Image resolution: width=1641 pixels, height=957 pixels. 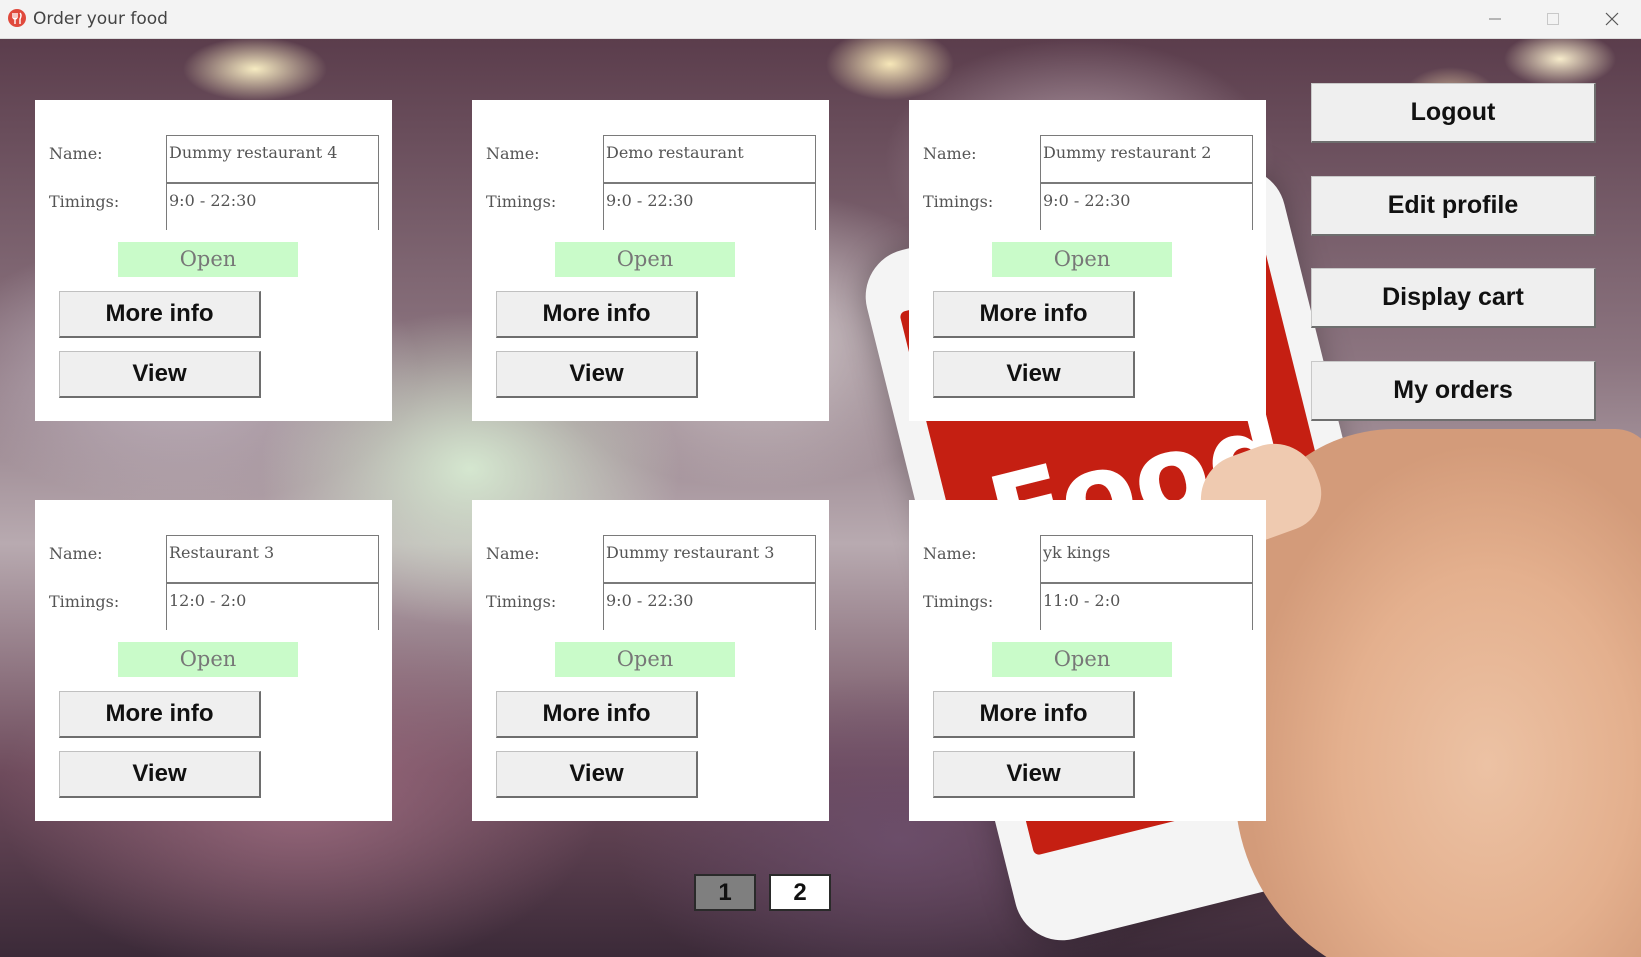 I want to click on display-cart-button: Display cart, so click(x=1453, y=298).